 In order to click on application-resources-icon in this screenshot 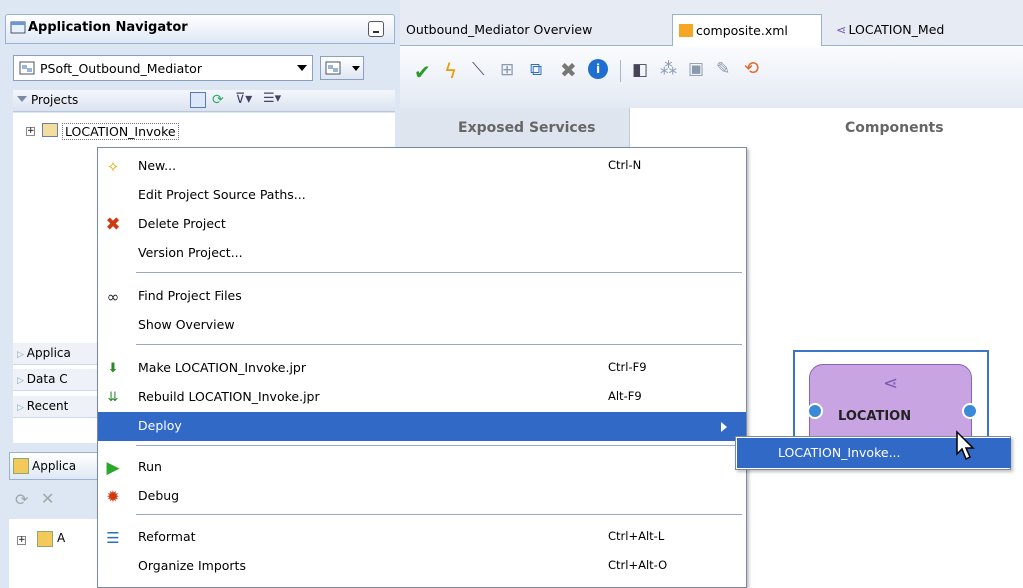, I will do `click(21, 466)`.